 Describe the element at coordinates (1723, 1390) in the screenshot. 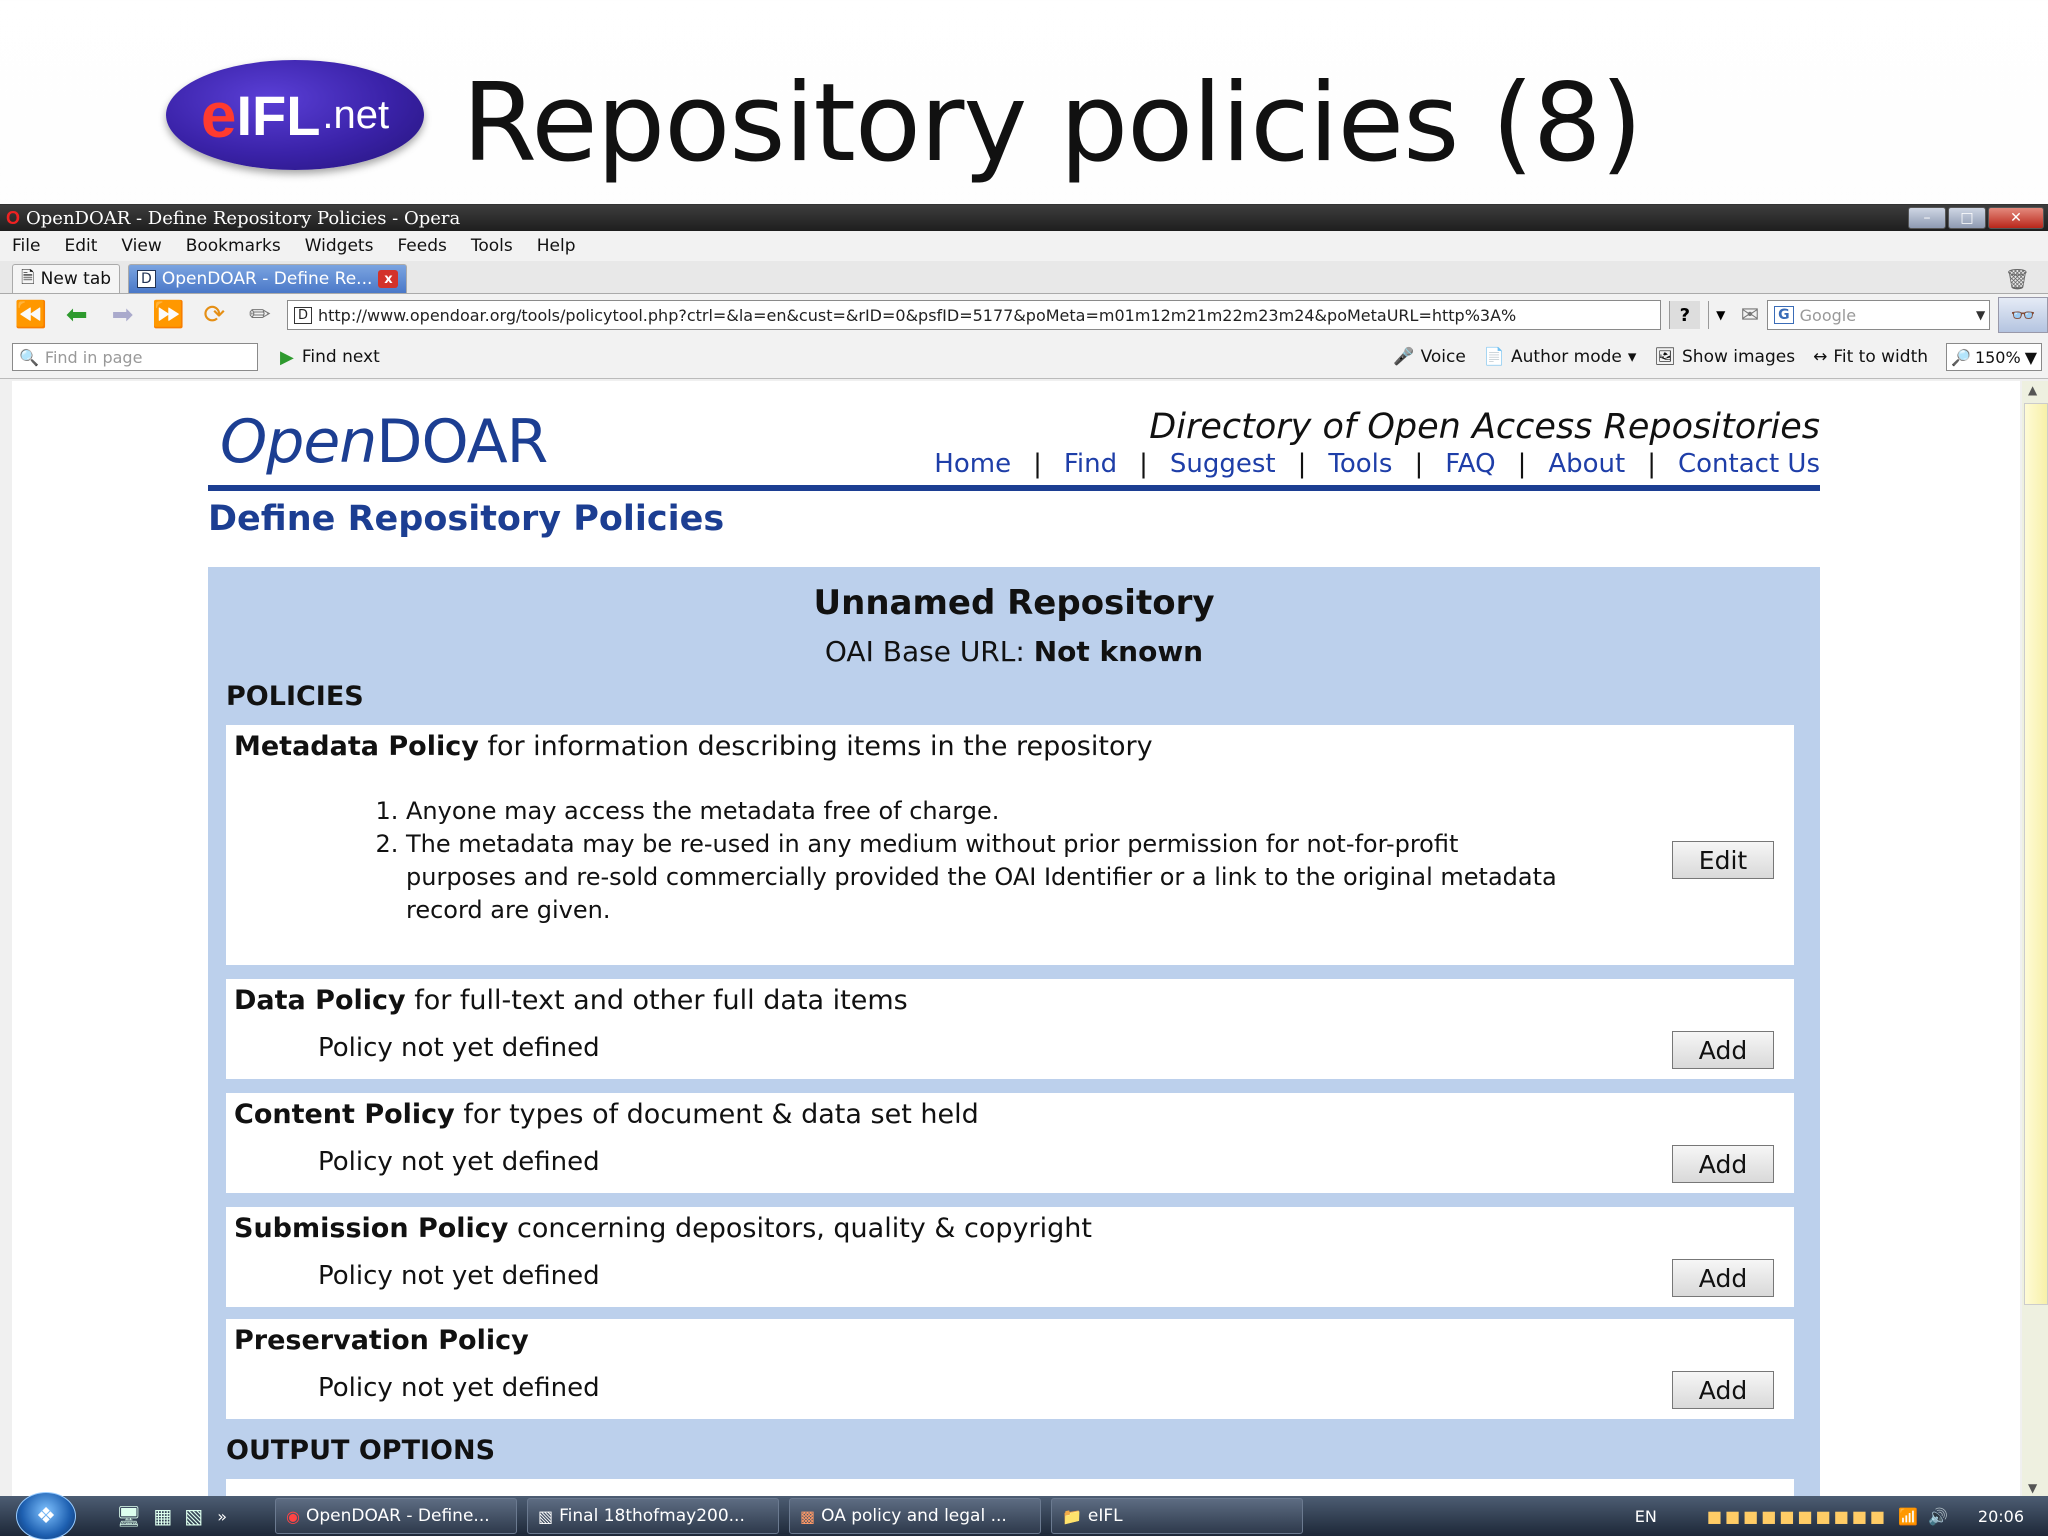

I see `add-preservation-policy-button: Add` at that location.